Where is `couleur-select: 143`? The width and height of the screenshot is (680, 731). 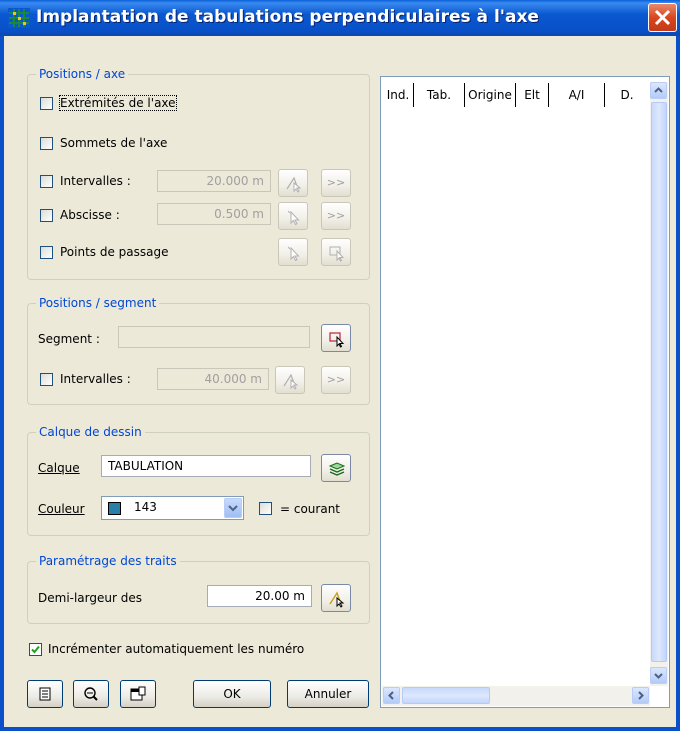 couleur-select: 143 is located at coordinates (172, 508).